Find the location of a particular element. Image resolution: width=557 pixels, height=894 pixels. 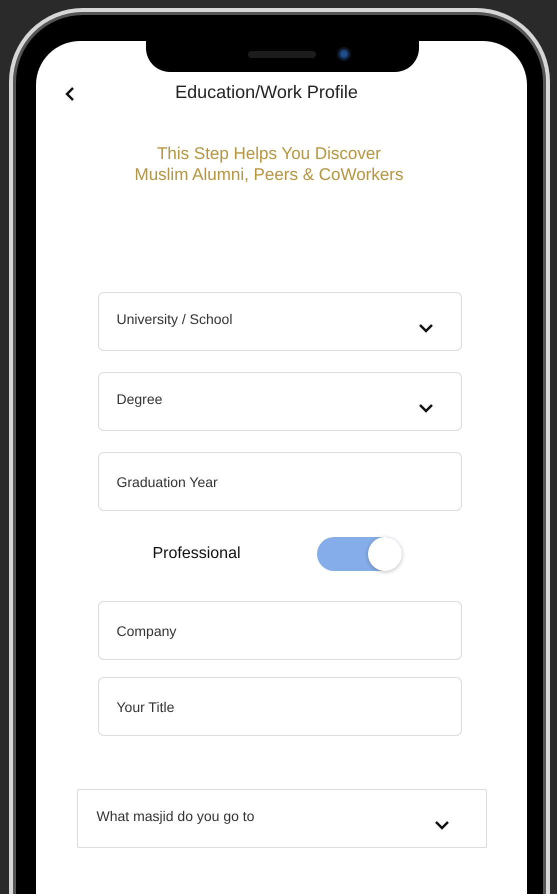

select-field: Degree is located at coordinates (280, 401).